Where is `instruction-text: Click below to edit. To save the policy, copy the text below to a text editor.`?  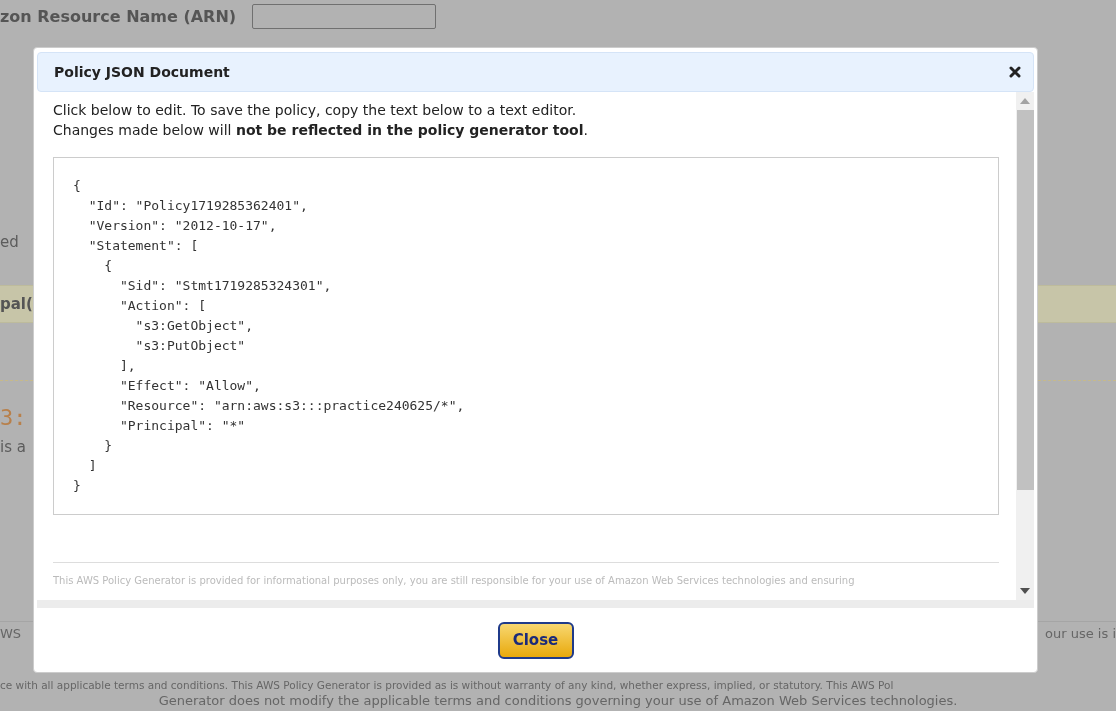
instruction-text: Click below to edit. To save the policy, copy the text below to a text editor. is located at coordinates (315, 110).